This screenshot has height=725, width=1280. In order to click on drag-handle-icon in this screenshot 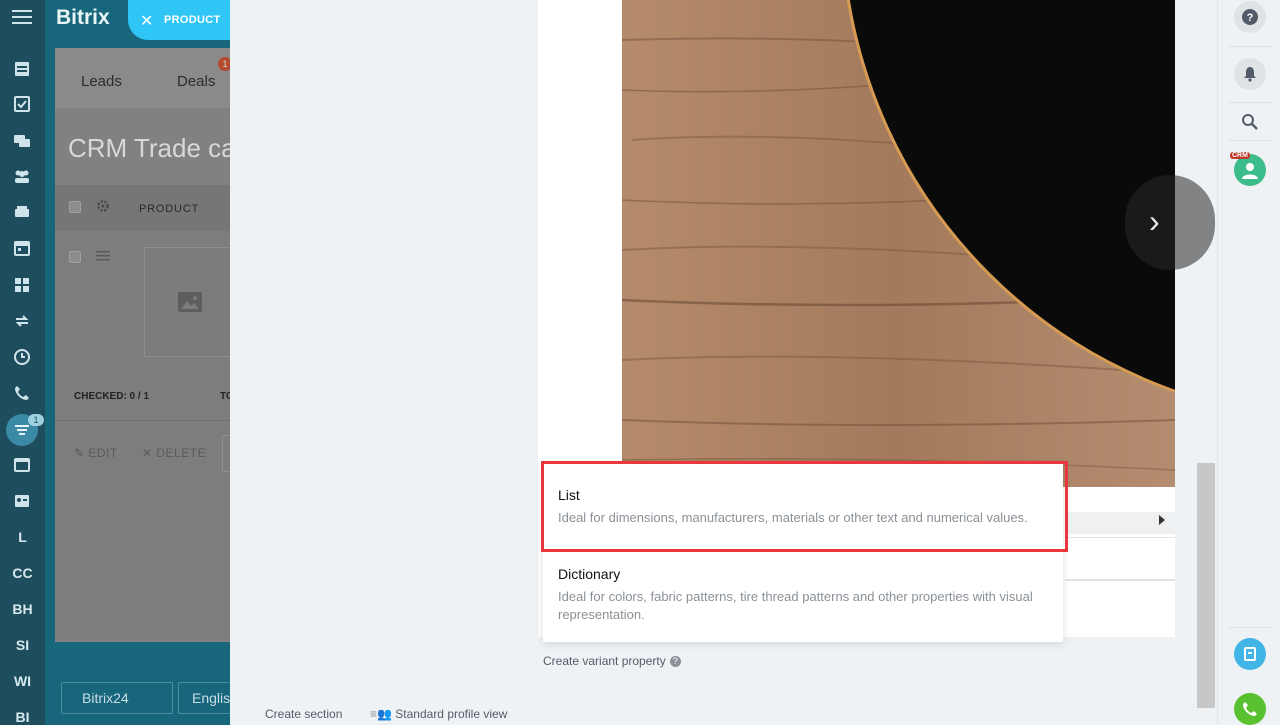, I will do `click(103, 256)`.